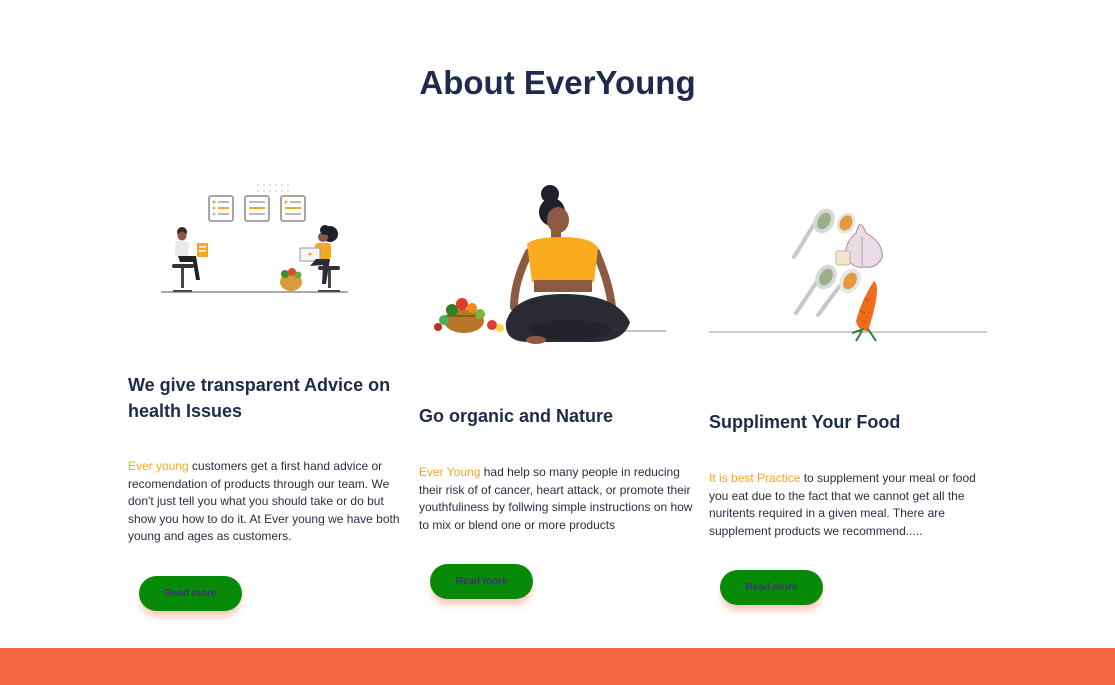 The height and width of the screenshot is (685, 1115). What do you see at coordinates (450, 472) in the screenshot?
I see `brand-highlight: Ever Young` at bounding box center [450, 472].